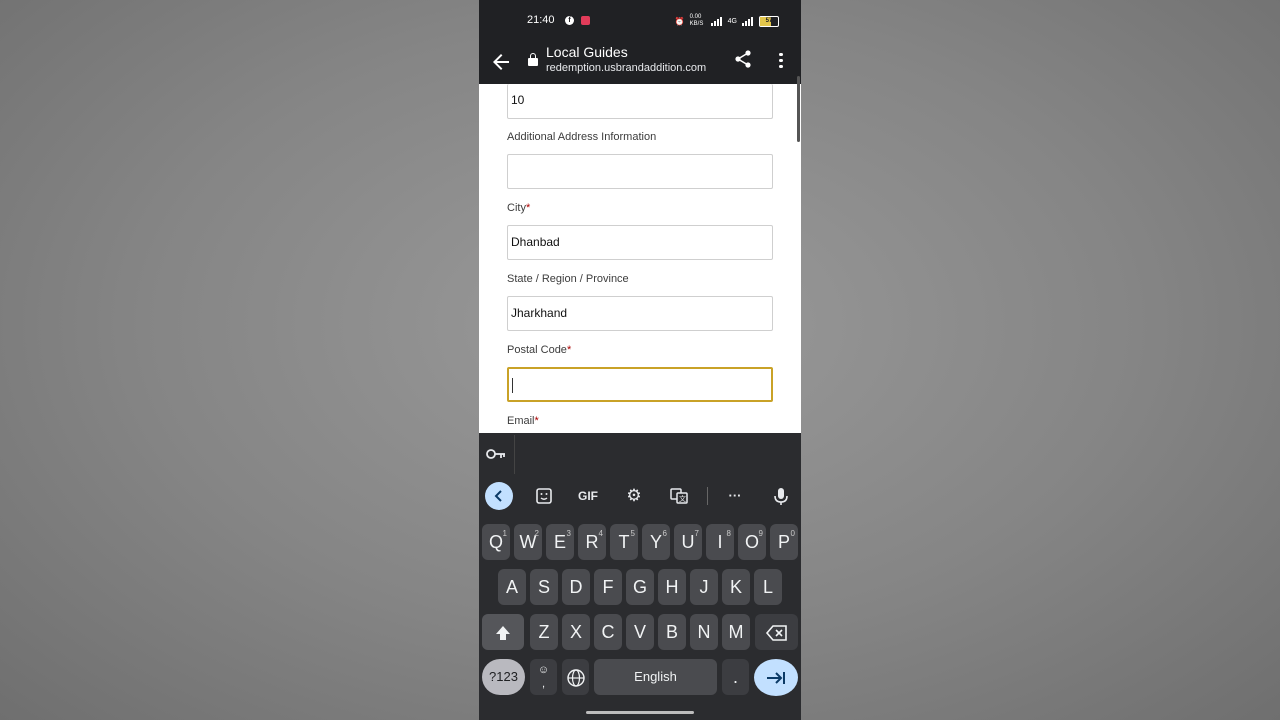  I want to click on key-hint-number: 6, so click(664, 533).